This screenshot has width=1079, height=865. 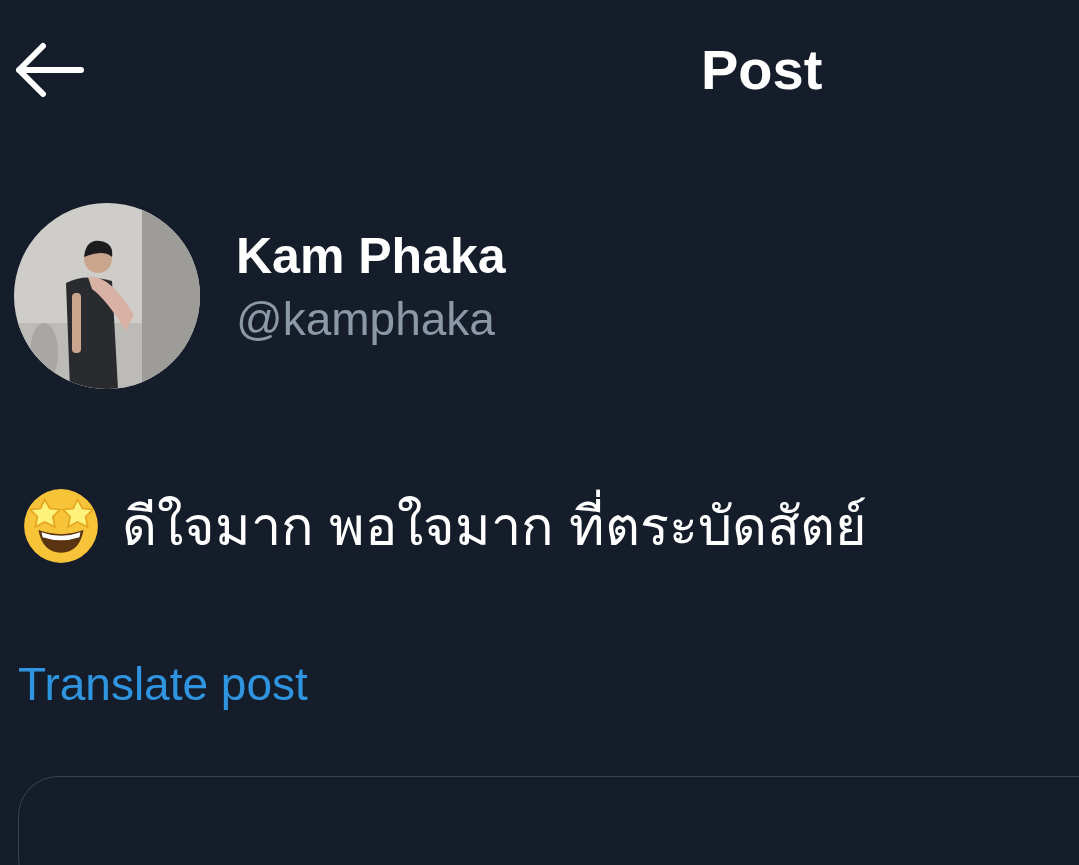 I want to click on author-name: Kam Phaka, so click(x=371, y=257).